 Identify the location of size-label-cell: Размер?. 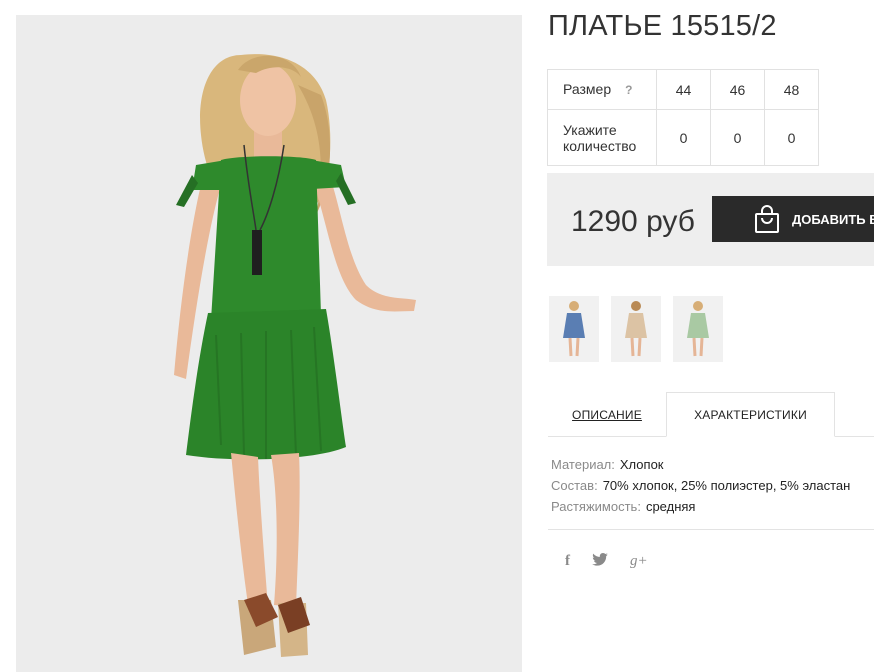
(602, 89).